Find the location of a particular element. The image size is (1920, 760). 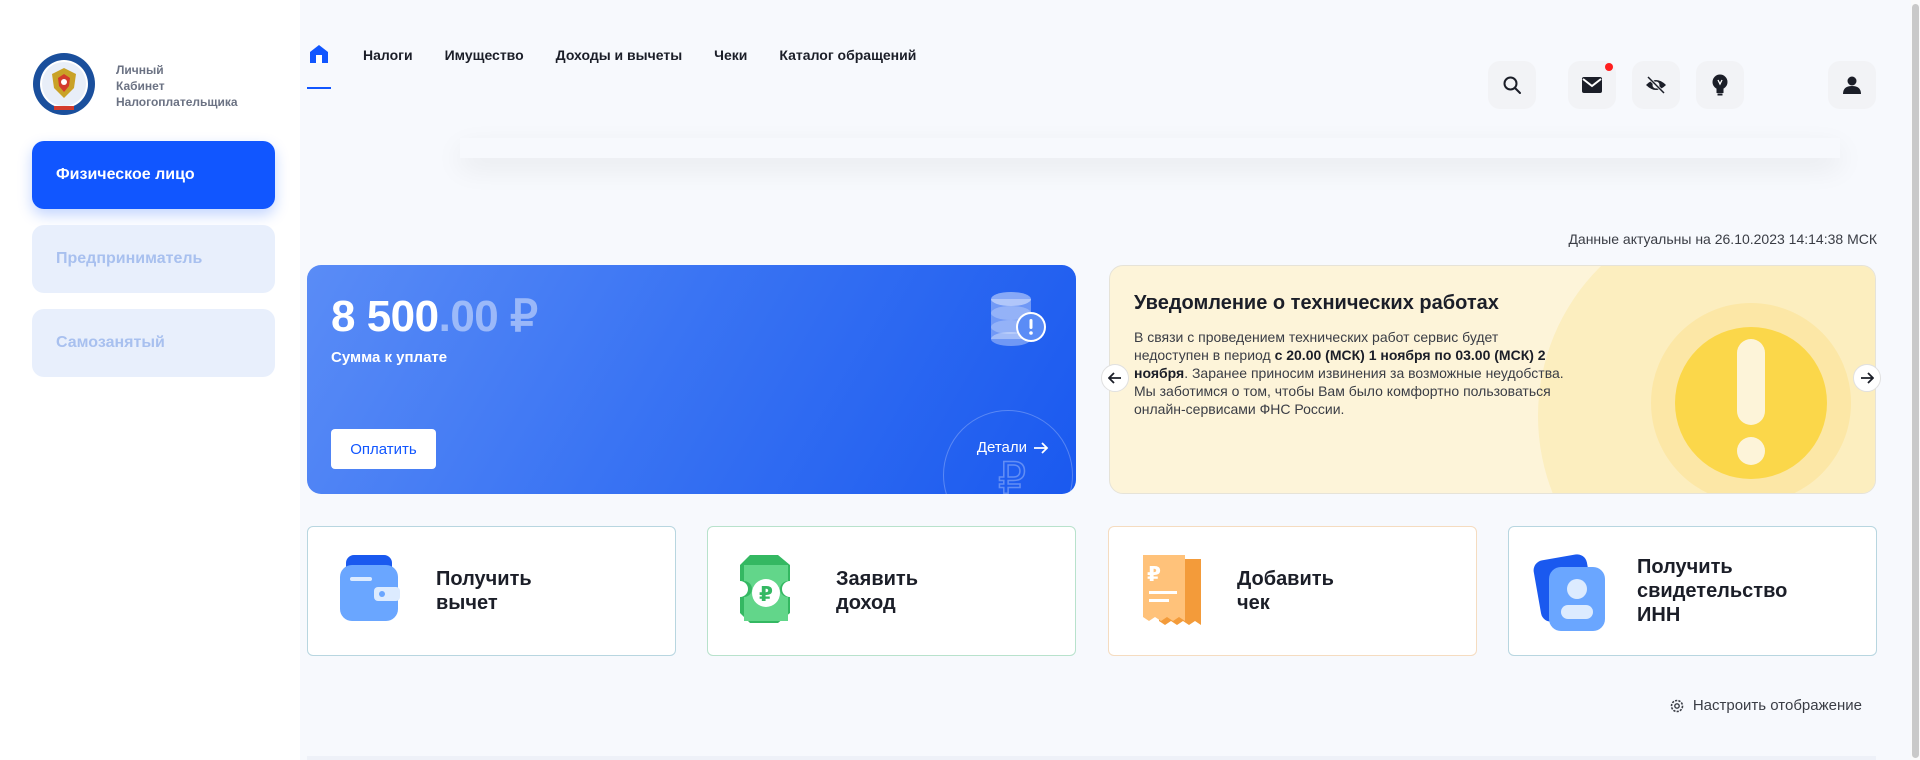

mail-icon is located at coordinates (1592, 85).